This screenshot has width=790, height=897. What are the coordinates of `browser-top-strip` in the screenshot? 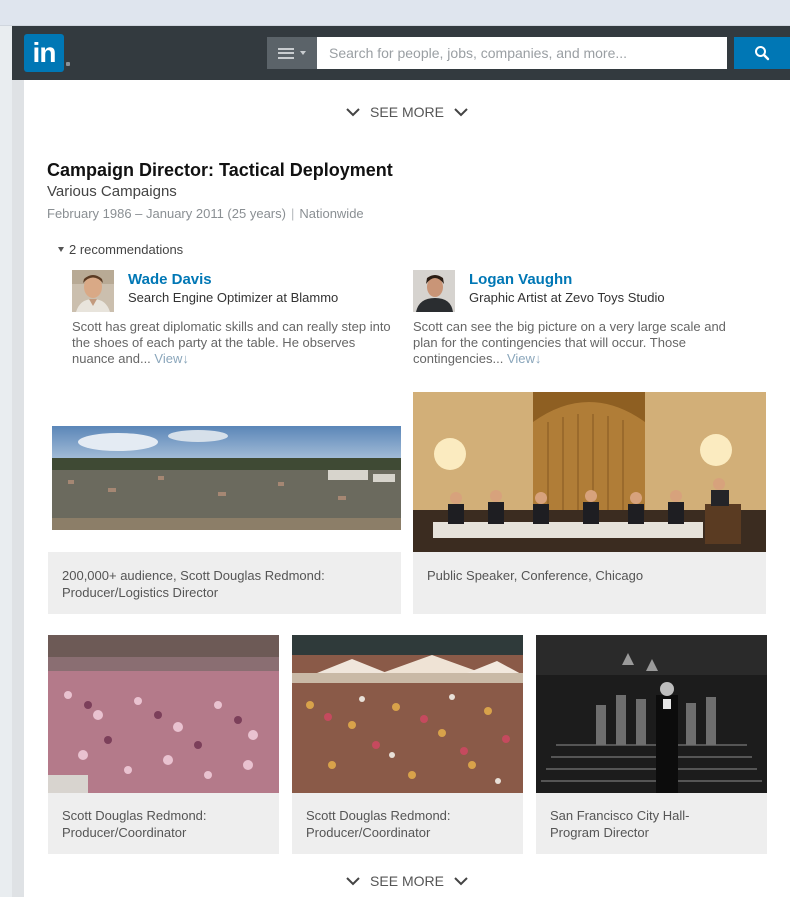 It's located at (395, 13).